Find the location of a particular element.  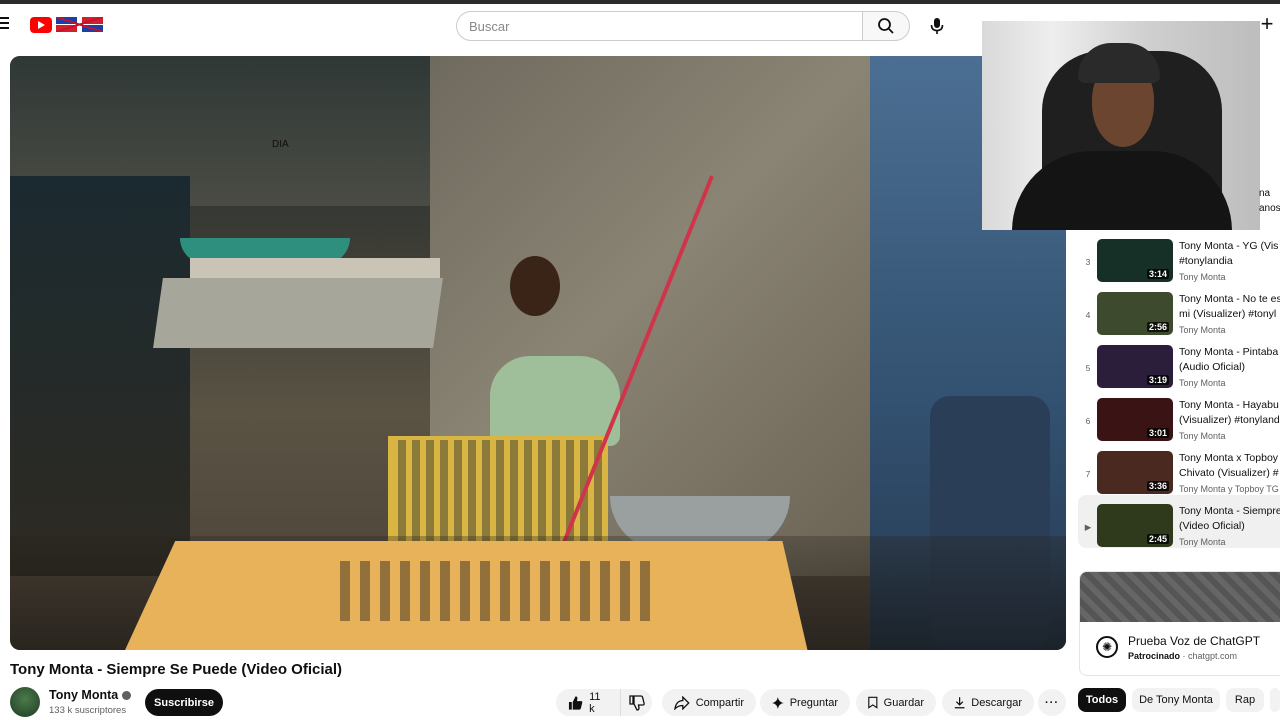

flag-logo-icon is located at coordinates (79, 24).